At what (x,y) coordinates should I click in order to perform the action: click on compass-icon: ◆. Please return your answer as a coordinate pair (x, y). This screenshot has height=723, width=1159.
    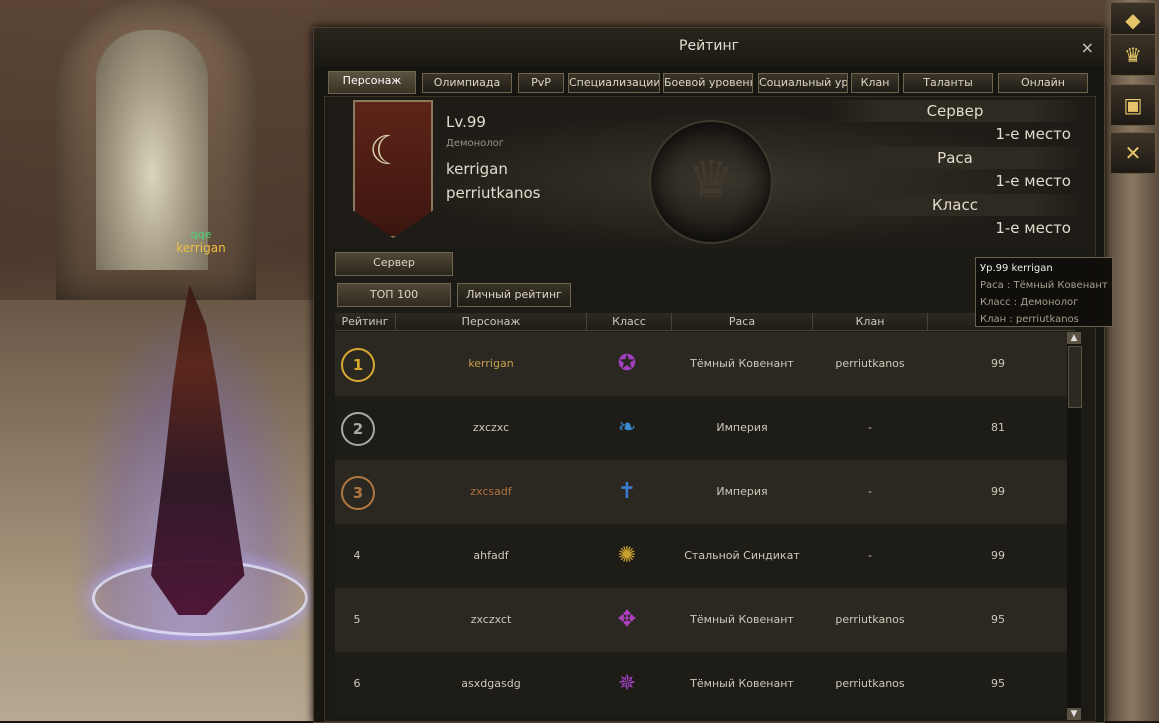
    Looking at the image, I should click on (1133, 20).